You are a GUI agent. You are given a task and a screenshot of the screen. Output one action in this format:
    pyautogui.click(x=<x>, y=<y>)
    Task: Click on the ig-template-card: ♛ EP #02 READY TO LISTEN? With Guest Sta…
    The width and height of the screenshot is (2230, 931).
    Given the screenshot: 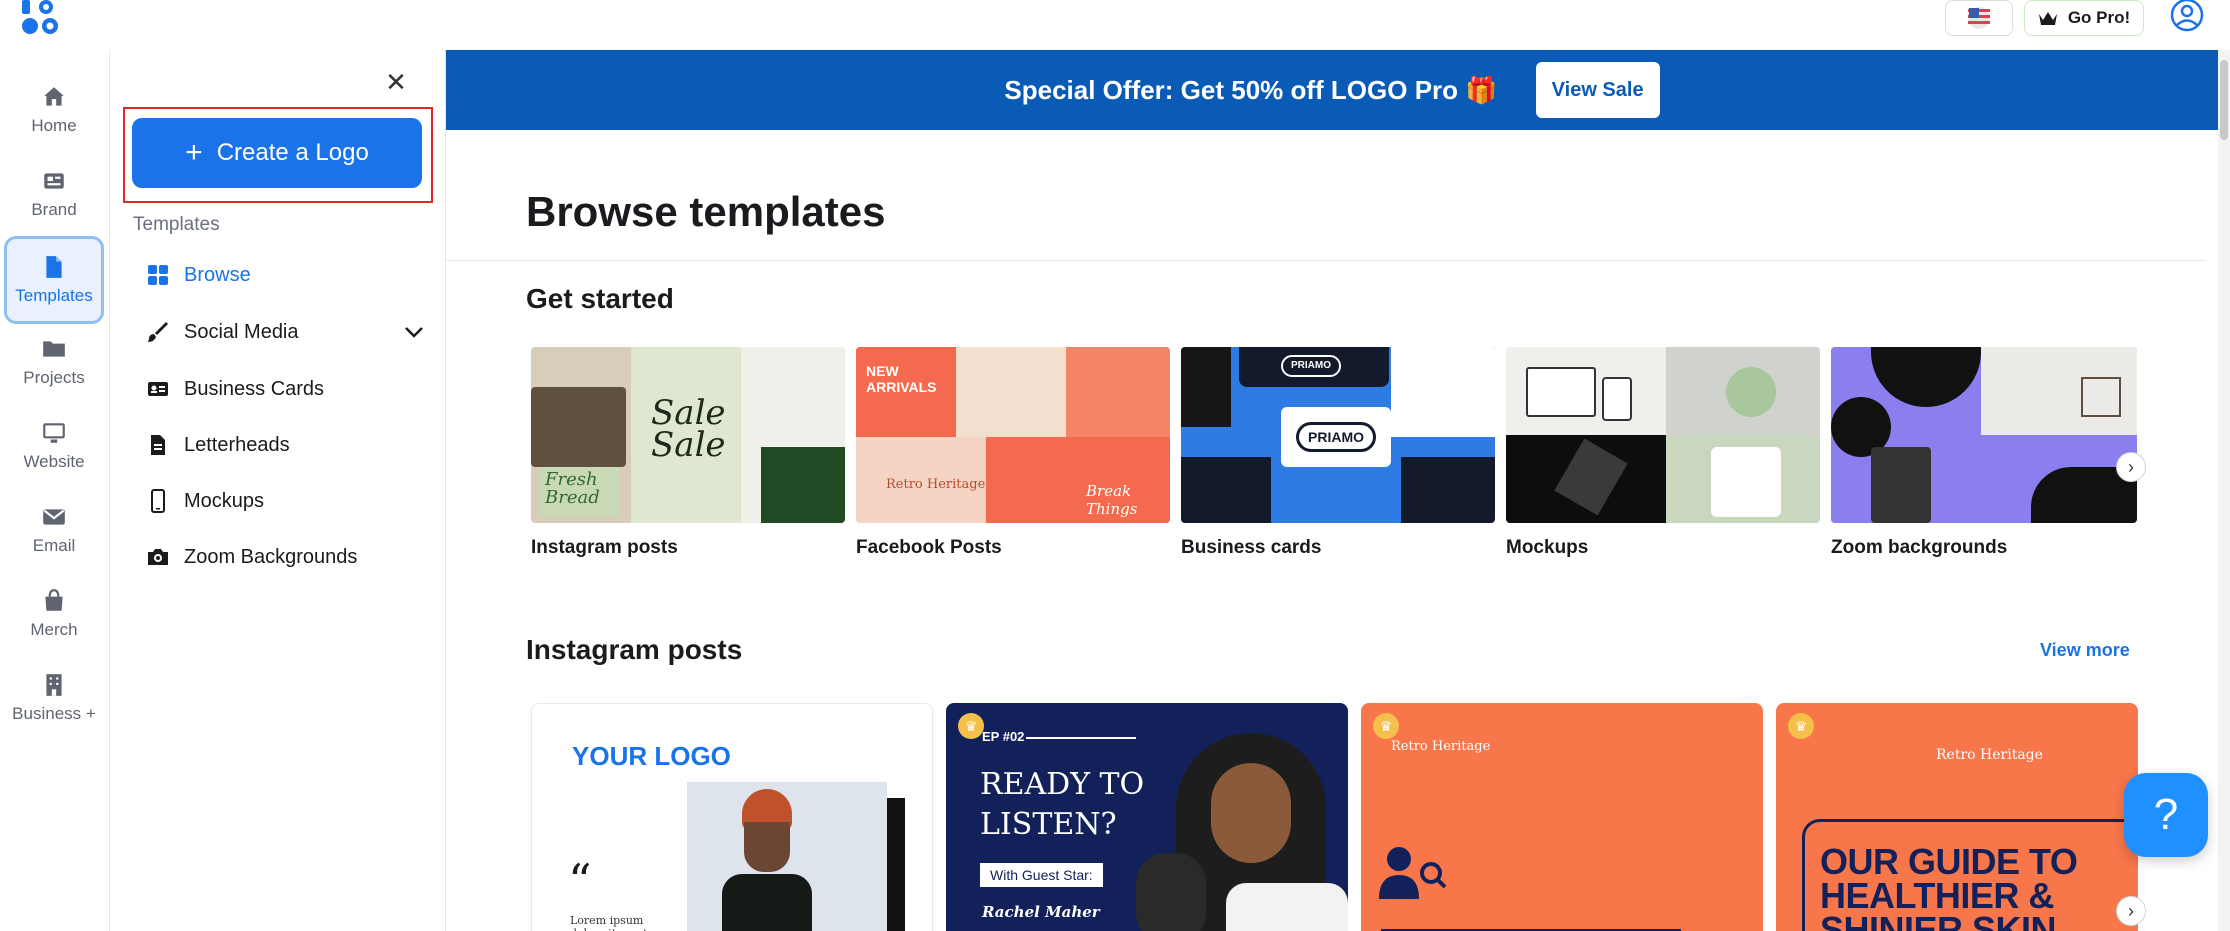 What is the action you would take?
    pyautogui.click(x=1147, y=817)
    